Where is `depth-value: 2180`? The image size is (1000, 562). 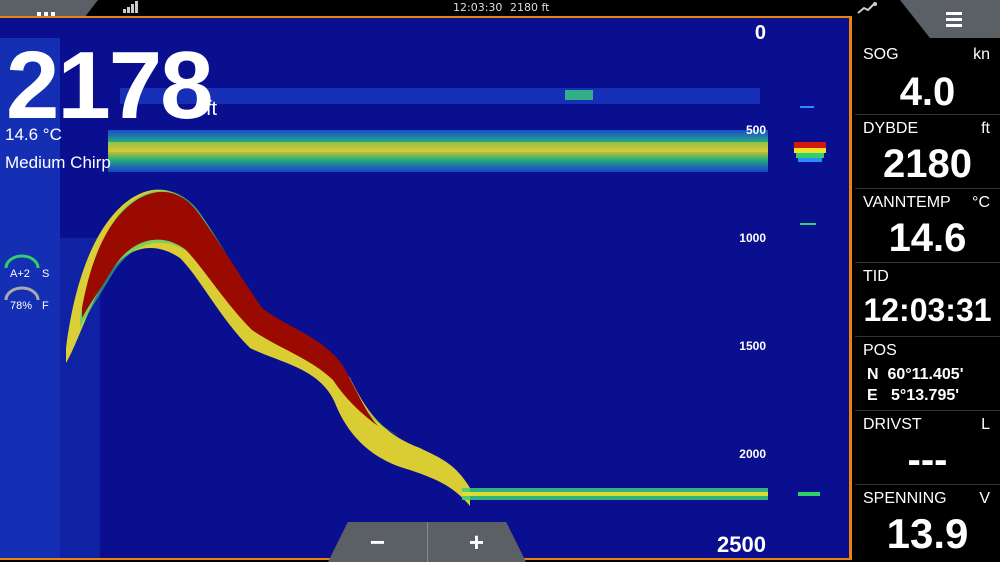
depth-value: 2180 is located at coordinates (927, 164).